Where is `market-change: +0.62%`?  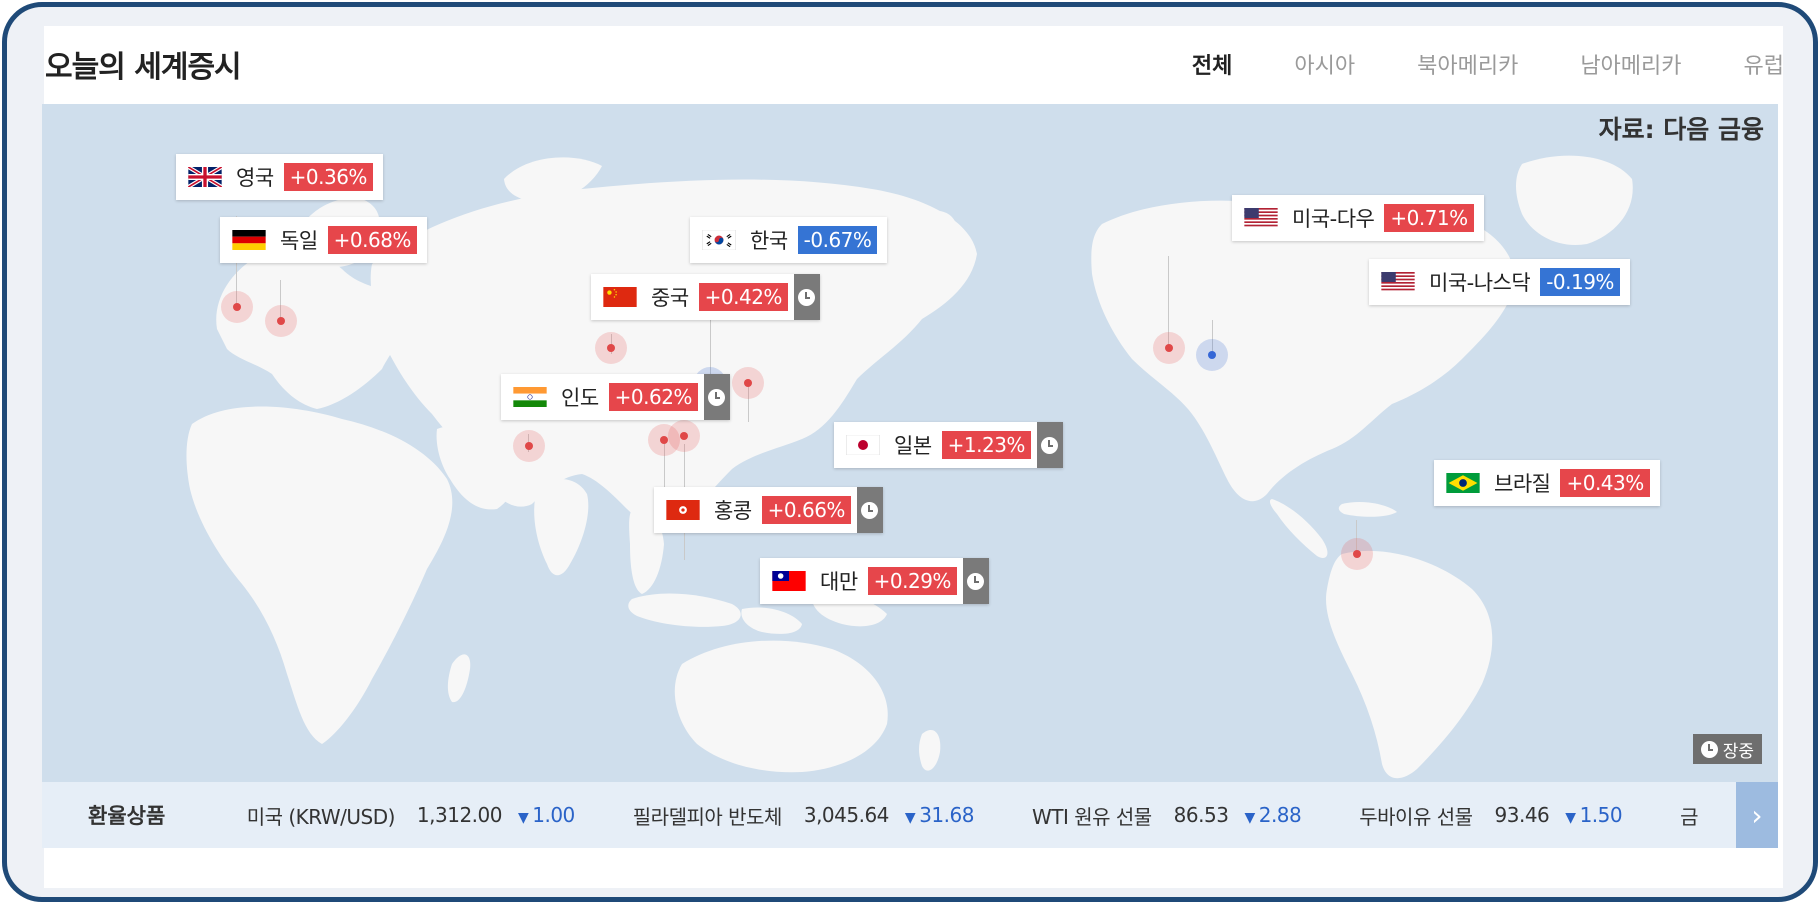 market-change: +0.62% is located at coordinates (653, 397).